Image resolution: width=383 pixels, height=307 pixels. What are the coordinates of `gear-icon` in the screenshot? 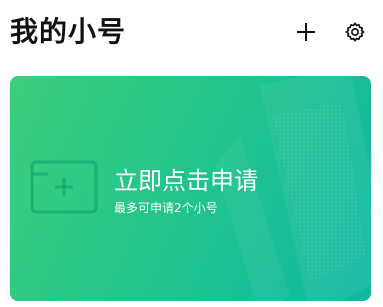 It's located at (355, 32).